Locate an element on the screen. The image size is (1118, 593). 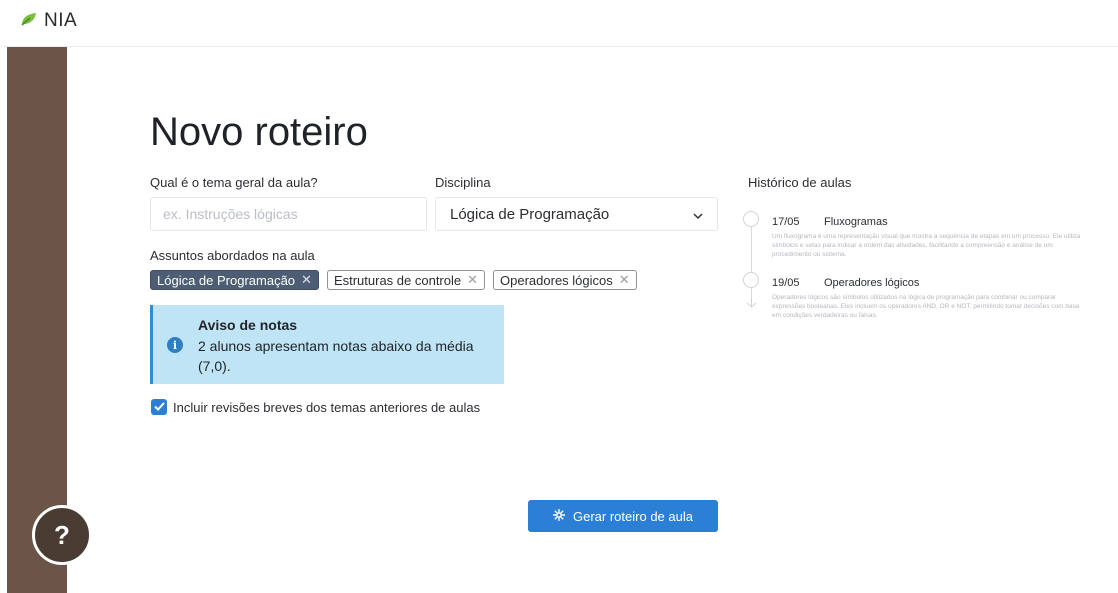
review-checkbox is located at coordinates (159, 407).